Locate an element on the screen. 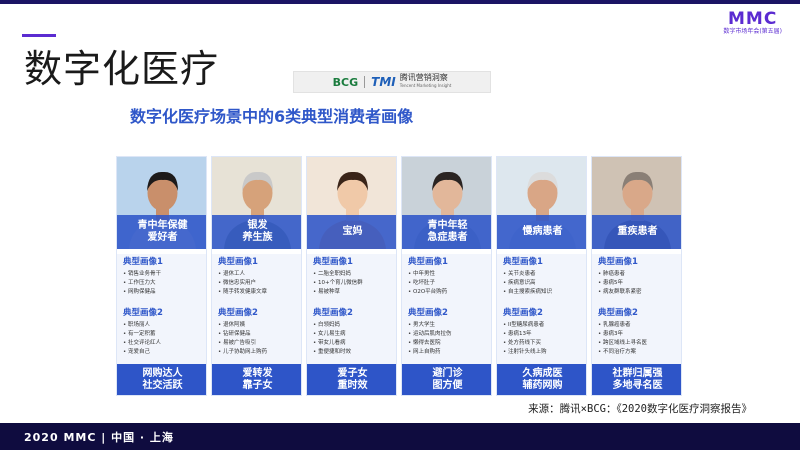 The width and height of the screenshot is (800, 450). persona-group-2-list: 职场丽人有一定积蓄社交评论红人宠爱自己 is located at coordinates (164, 339).